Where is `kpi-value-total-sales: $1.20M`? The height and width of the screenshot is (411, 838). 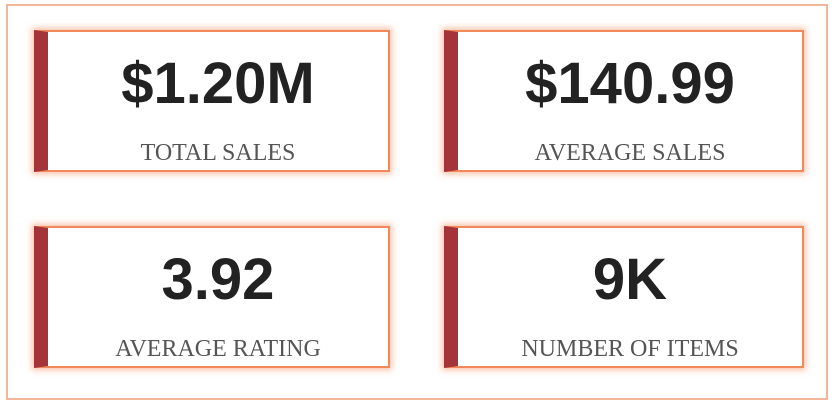 kpi-value-total-sales: $1.20M is located at coordinates (218, 83).